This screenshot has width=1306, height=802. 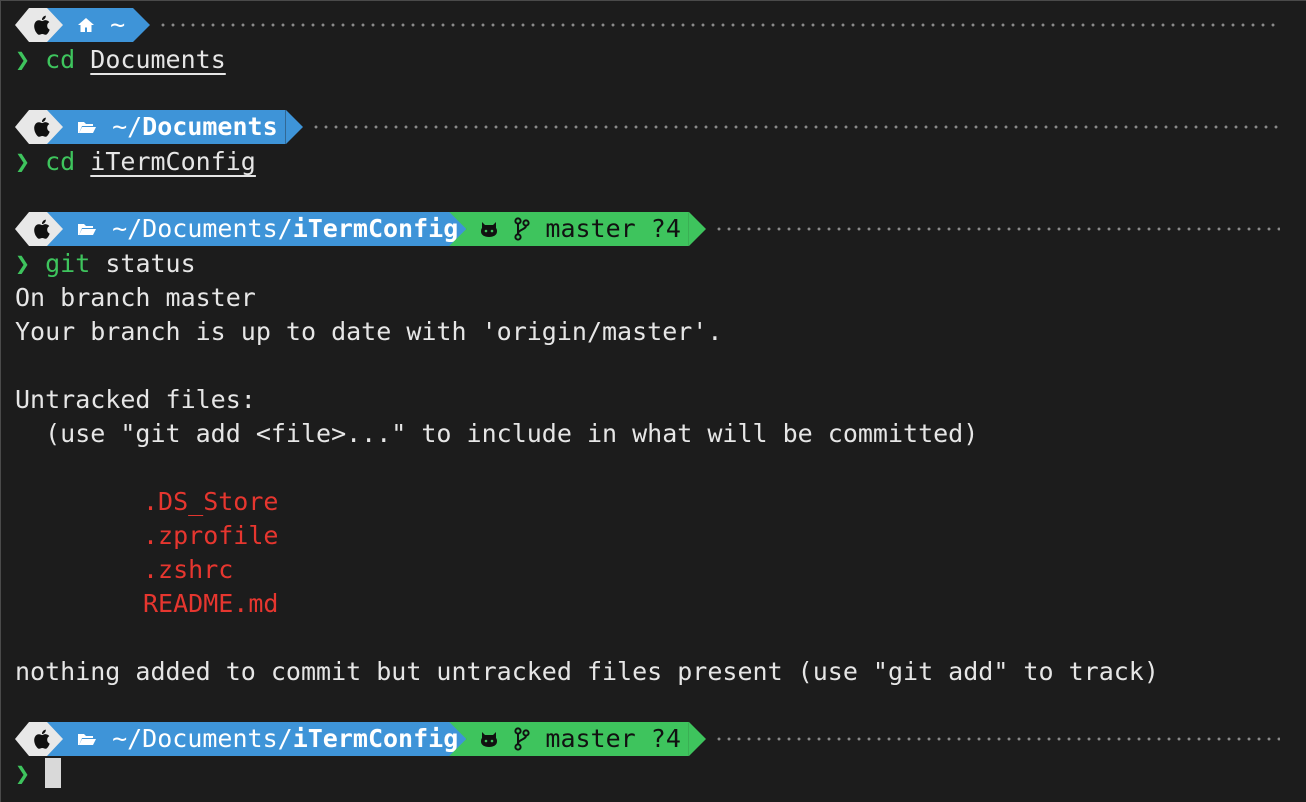 What do you see at coordinates (150, 263) in the screenshot?
I see `command-argument: status` at bounding box center [150, 263].